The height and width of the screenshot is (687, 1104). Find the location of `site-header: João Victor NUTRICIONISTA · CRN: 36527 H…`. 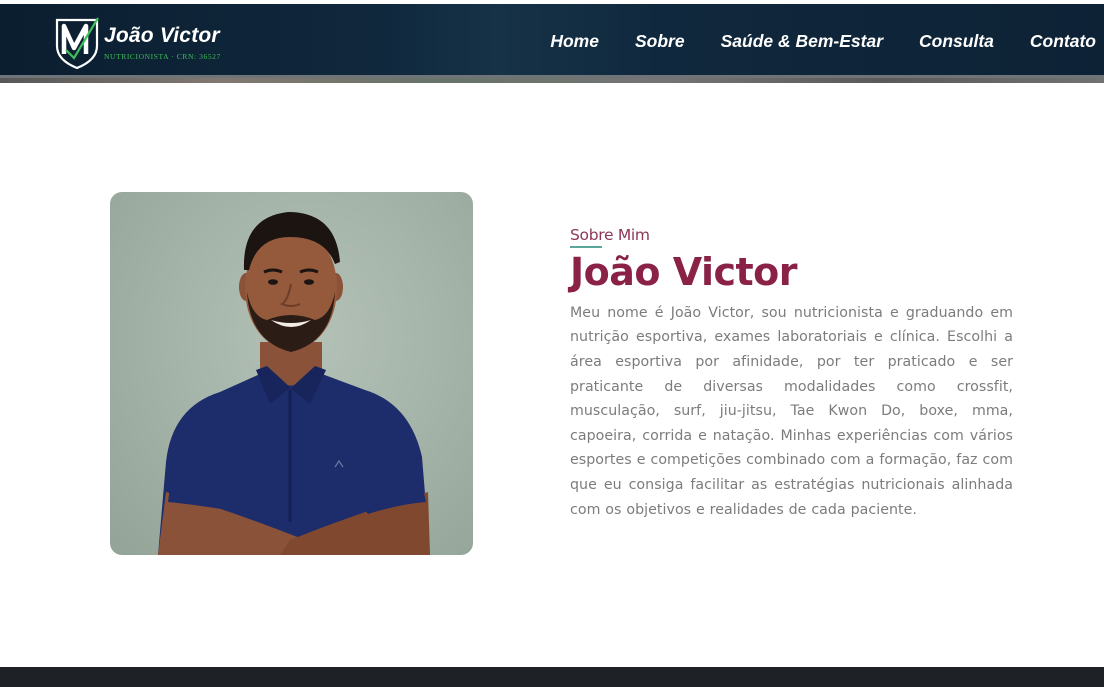

site-header: João Victor NUTRICIONISTA · CRN: 36527 H… is located at coordinates (552, 41).